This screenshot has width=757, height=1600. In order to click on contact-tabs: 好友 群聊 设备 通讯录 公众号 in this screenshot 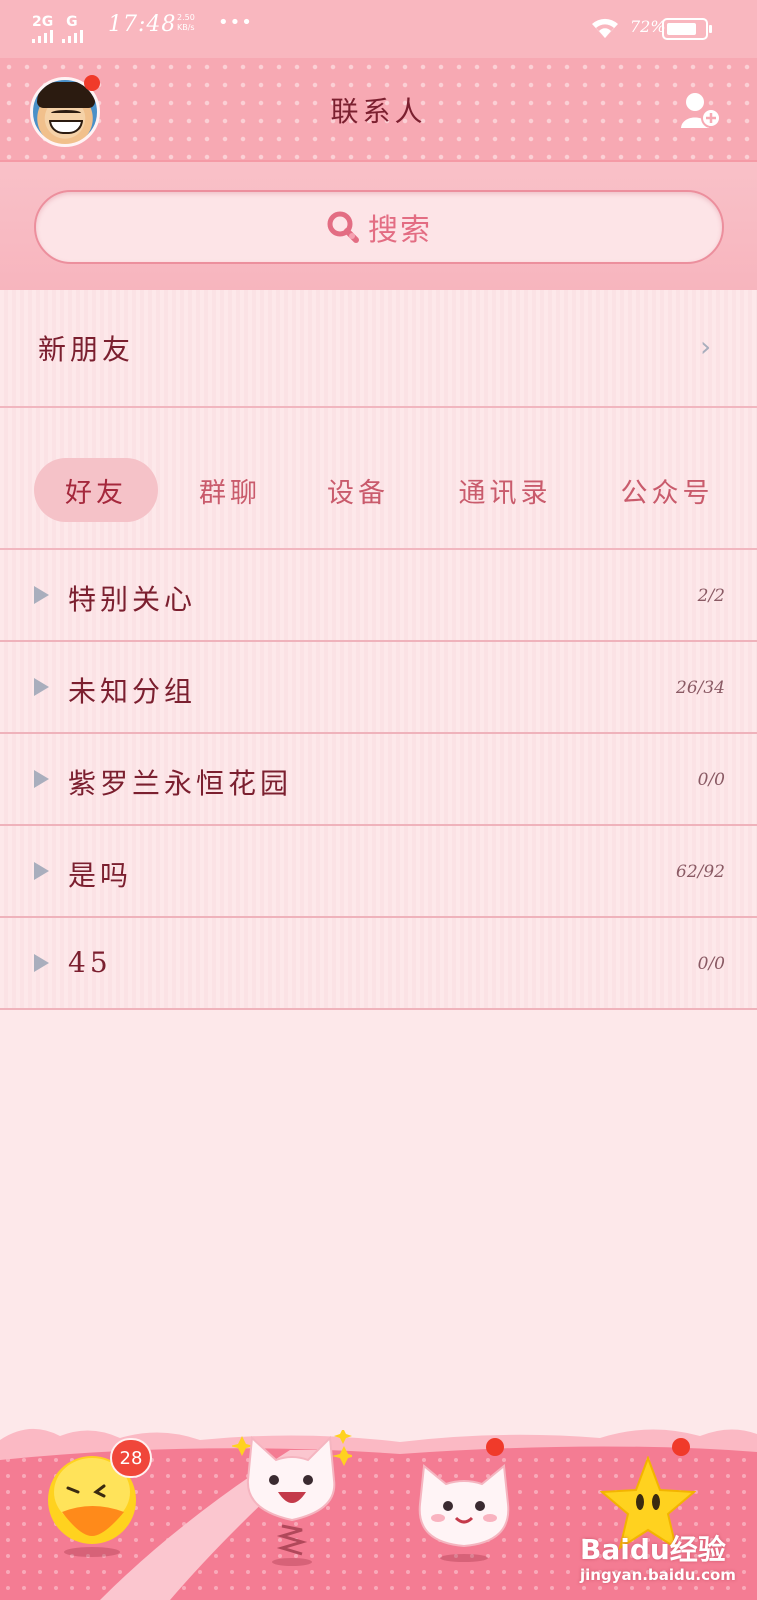, I will do `click(378, 479)`.